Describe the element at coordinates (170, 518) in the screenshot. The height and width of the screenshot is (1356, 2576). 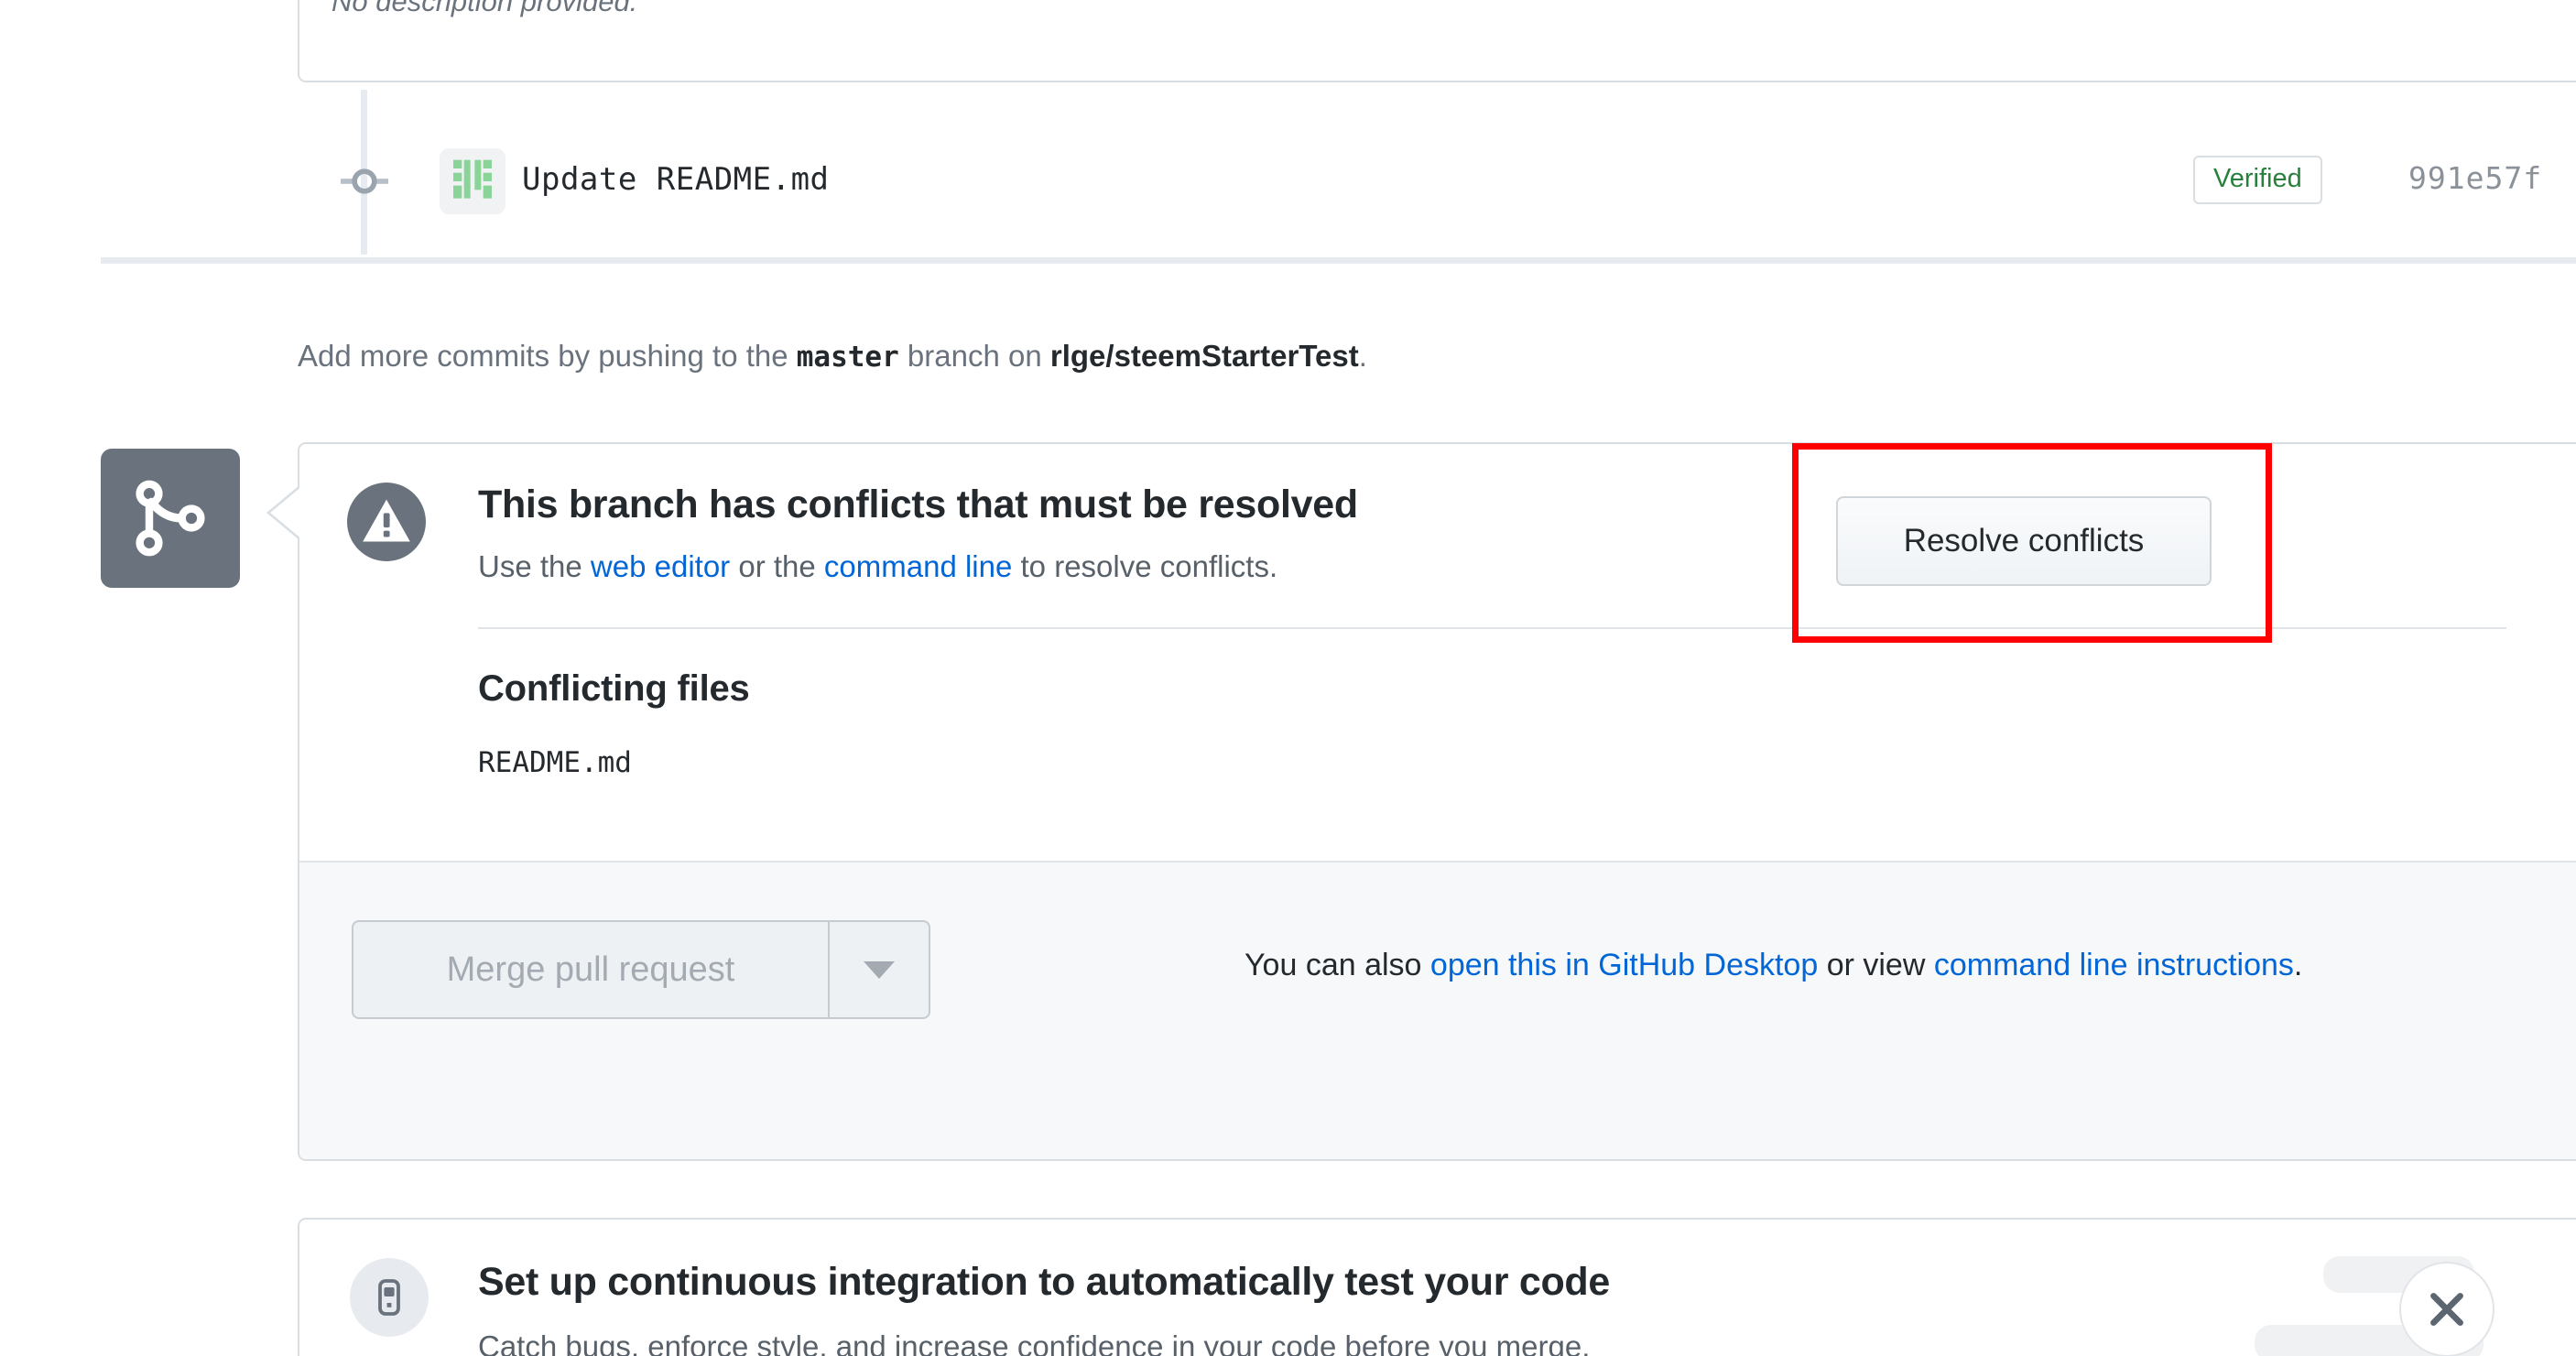
I see `git-merge-icon` at that location.